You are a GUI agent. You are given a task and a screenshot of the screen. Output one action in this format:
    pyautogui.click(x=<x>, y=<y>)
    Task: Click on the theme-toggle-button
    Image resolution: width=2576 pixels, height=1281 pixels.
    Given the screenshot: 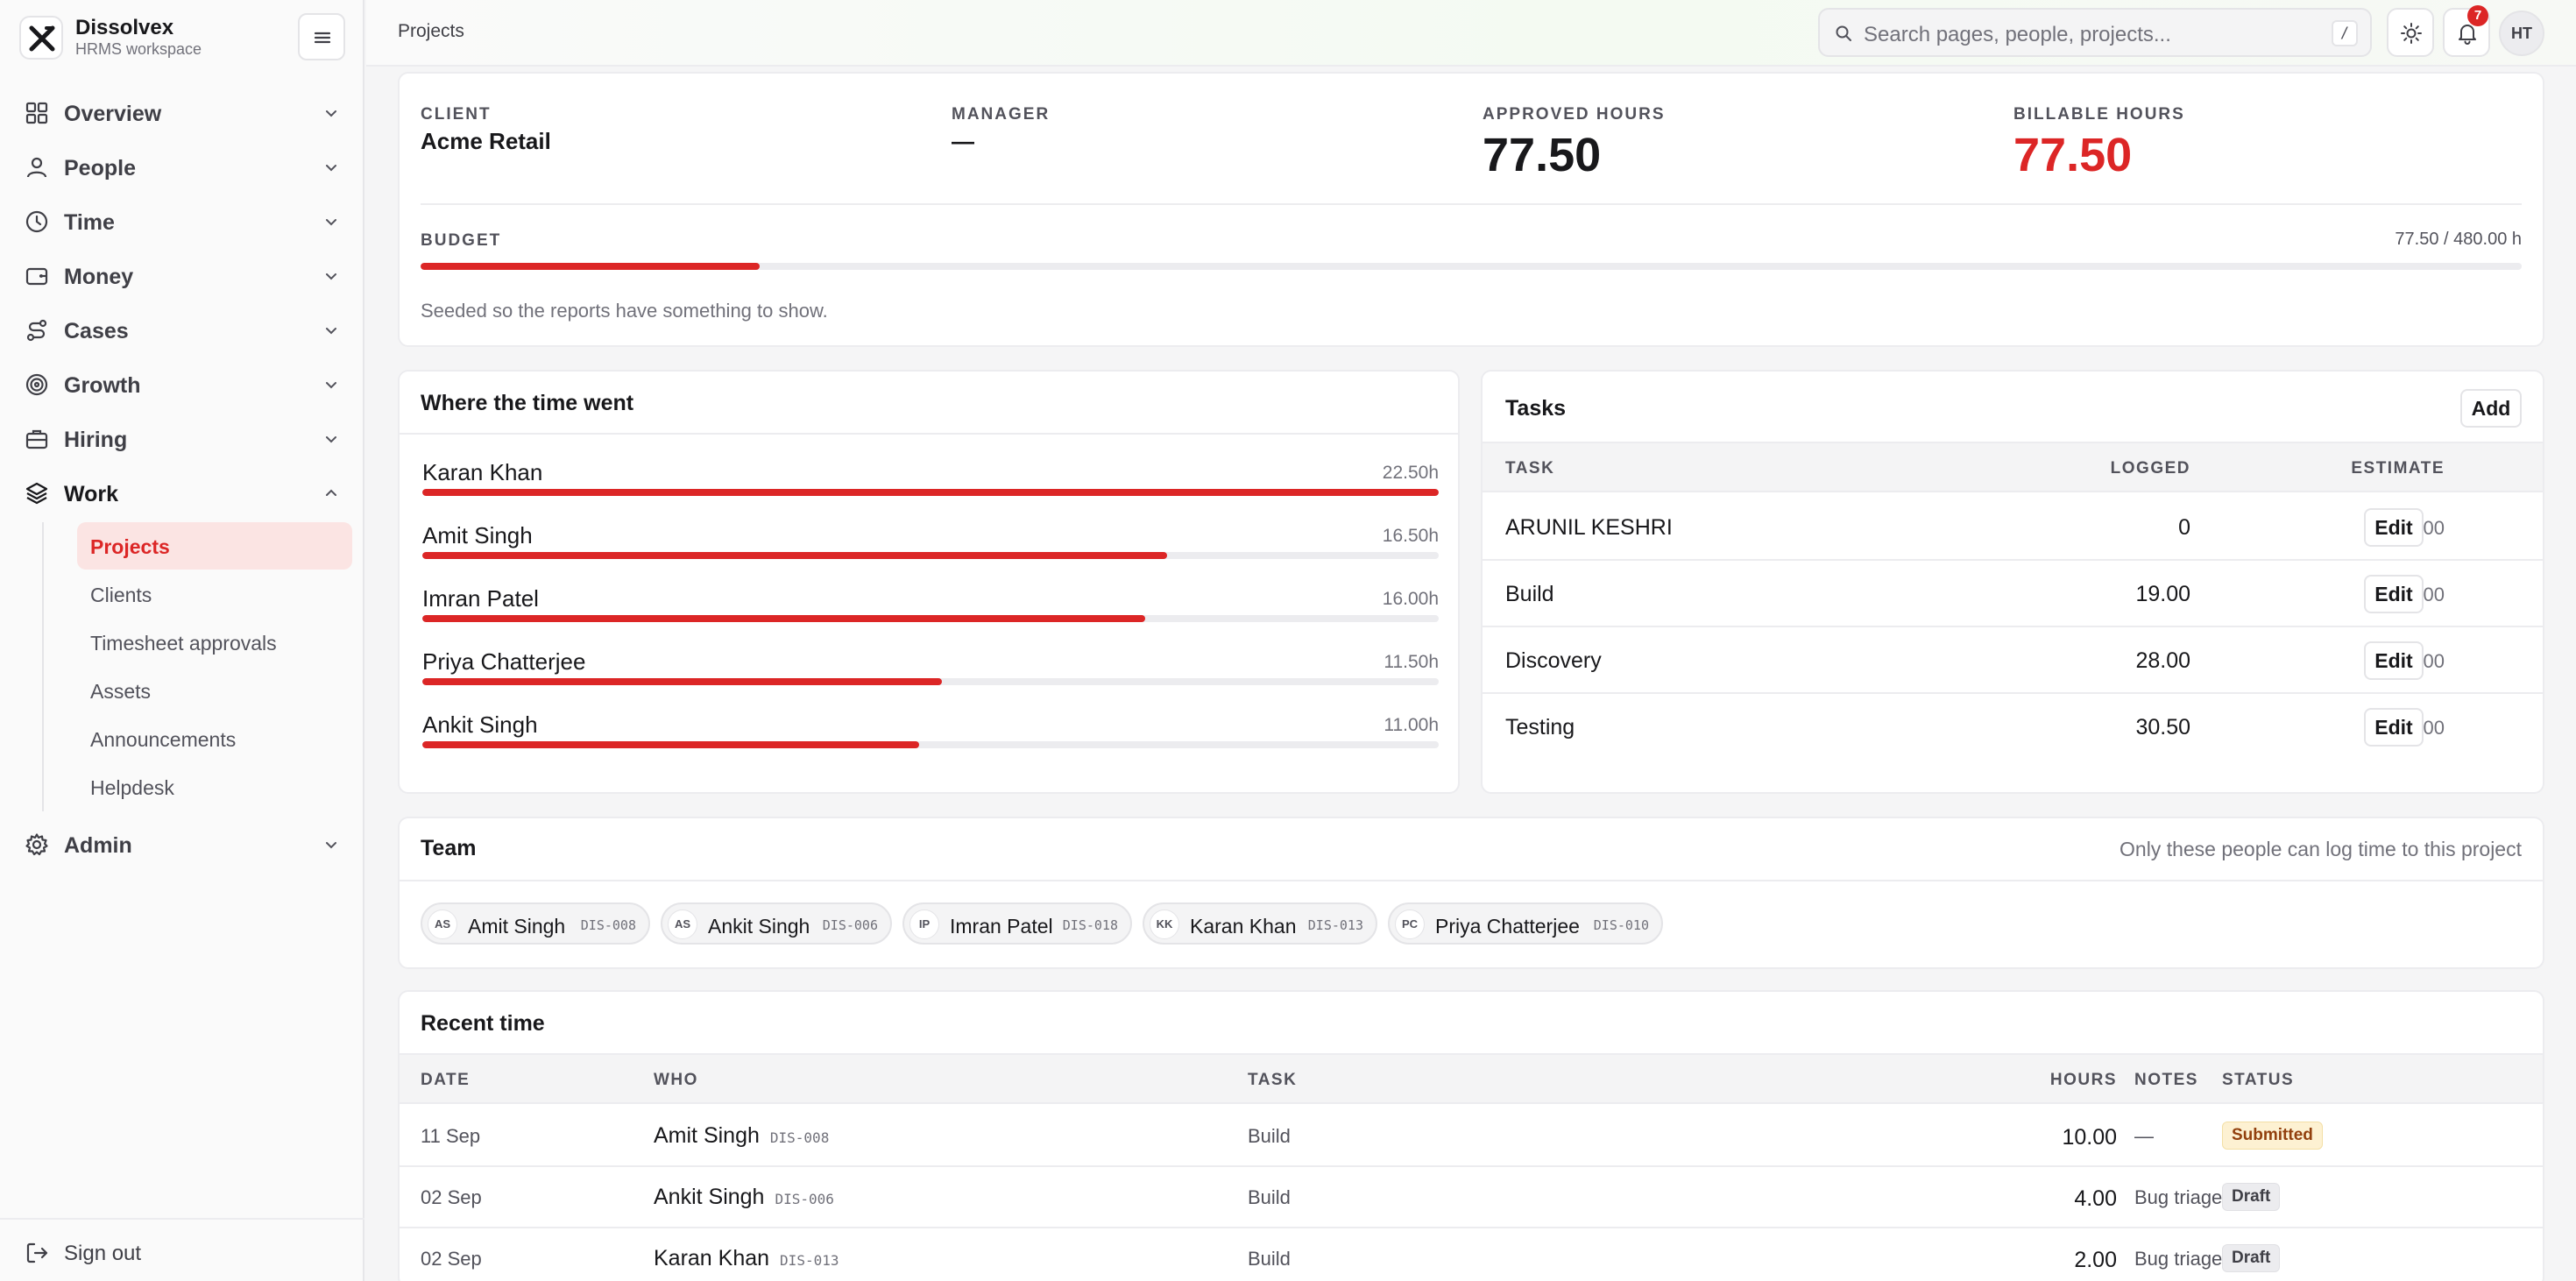 What is the action you would take?
    pyautogui.click(x=2410, y=32)
    